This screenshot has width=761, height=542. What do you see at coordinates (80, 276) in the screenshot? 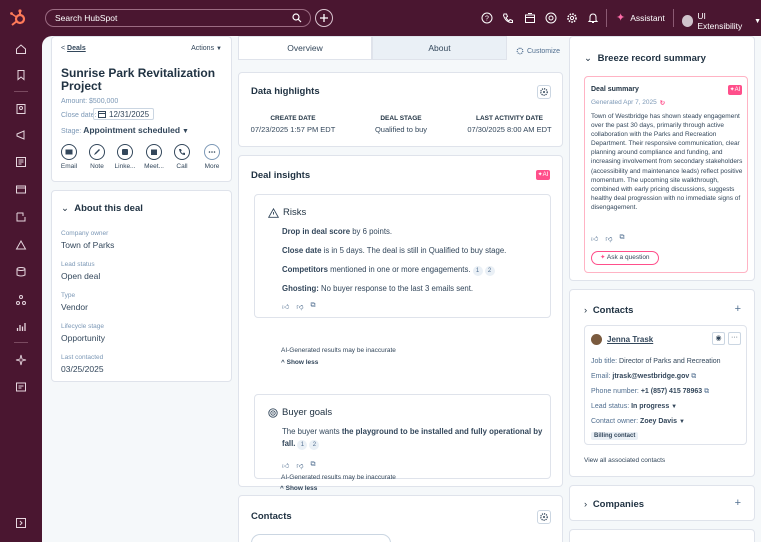
I see `lead-status-value: Open deal` at bounding box center [80, 276].